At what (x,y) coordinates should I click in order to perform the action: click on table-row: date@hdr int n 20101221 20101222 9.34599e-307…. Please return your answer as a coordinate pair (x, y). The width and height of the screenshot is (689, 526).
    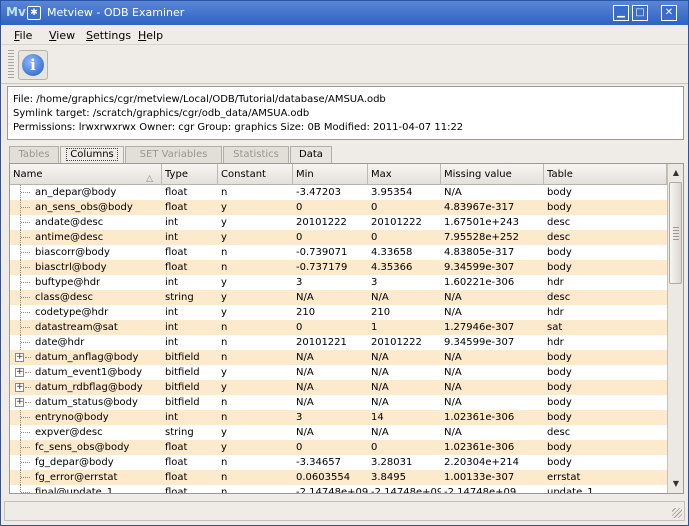
    Looking at the image, I should click on (338, 342).